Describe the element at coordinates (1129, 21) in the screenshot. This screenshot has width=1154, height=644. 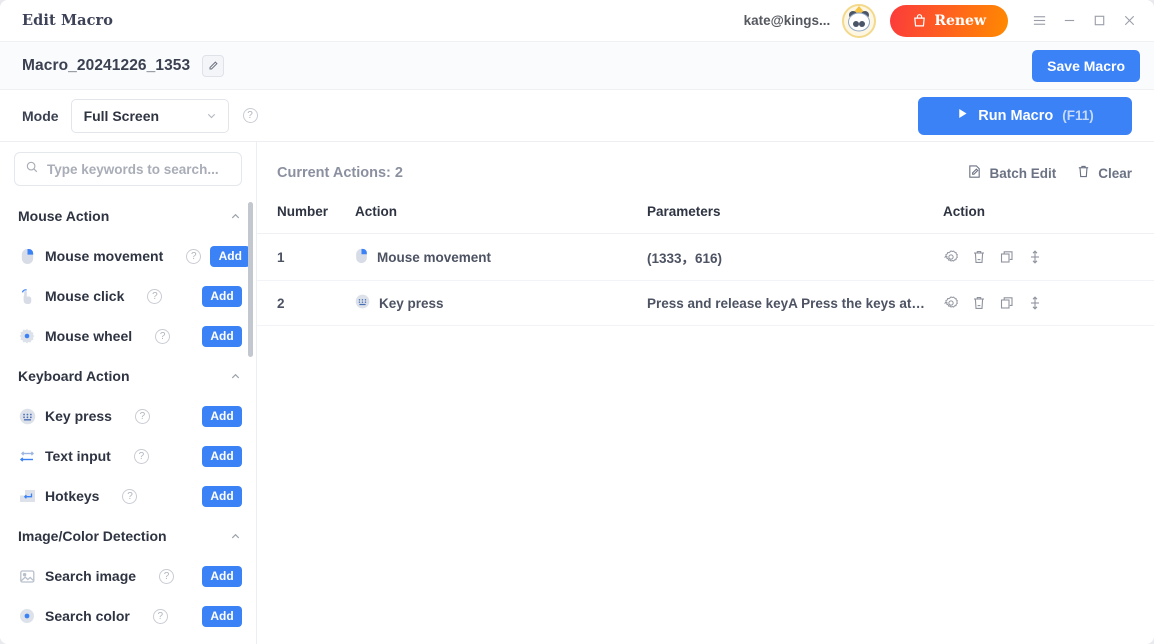
I see `close-icon` at that location.